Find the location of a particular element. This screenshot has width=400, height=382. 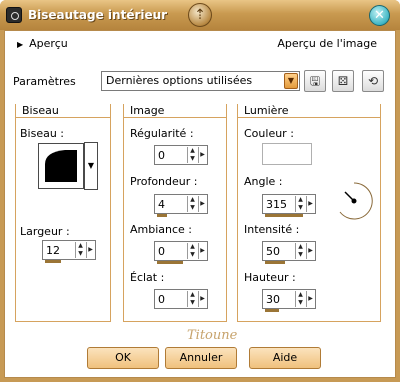

couleur-label: Couleur : is located at coordinates (269, 133).